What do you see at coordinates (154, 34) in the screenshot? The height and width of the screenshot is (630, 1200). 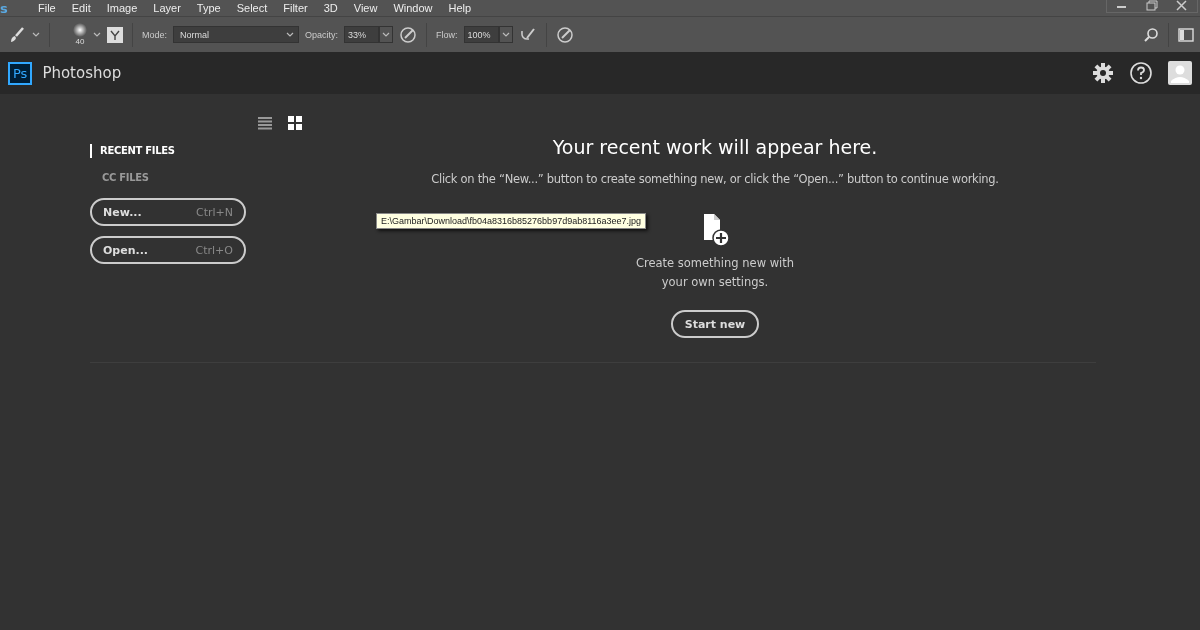 I see `mode-label: Mode:` at bounding box center [154, 34].